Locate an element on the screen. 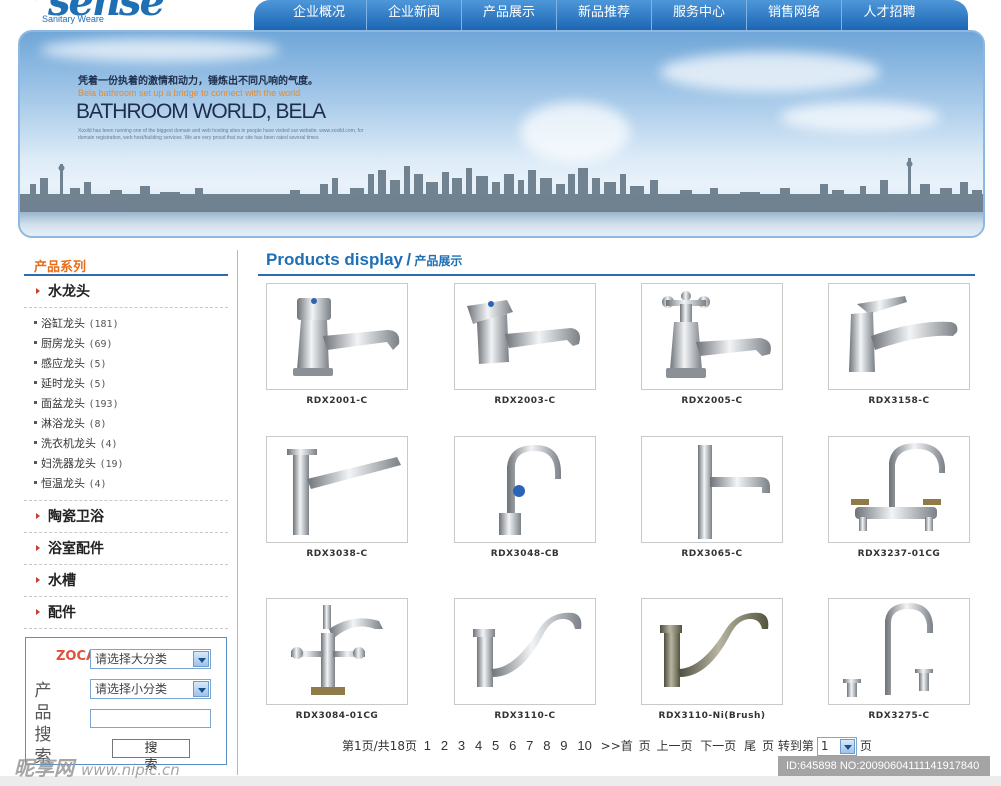  last-page-link: 尾 is located at coordinates (750, 746).